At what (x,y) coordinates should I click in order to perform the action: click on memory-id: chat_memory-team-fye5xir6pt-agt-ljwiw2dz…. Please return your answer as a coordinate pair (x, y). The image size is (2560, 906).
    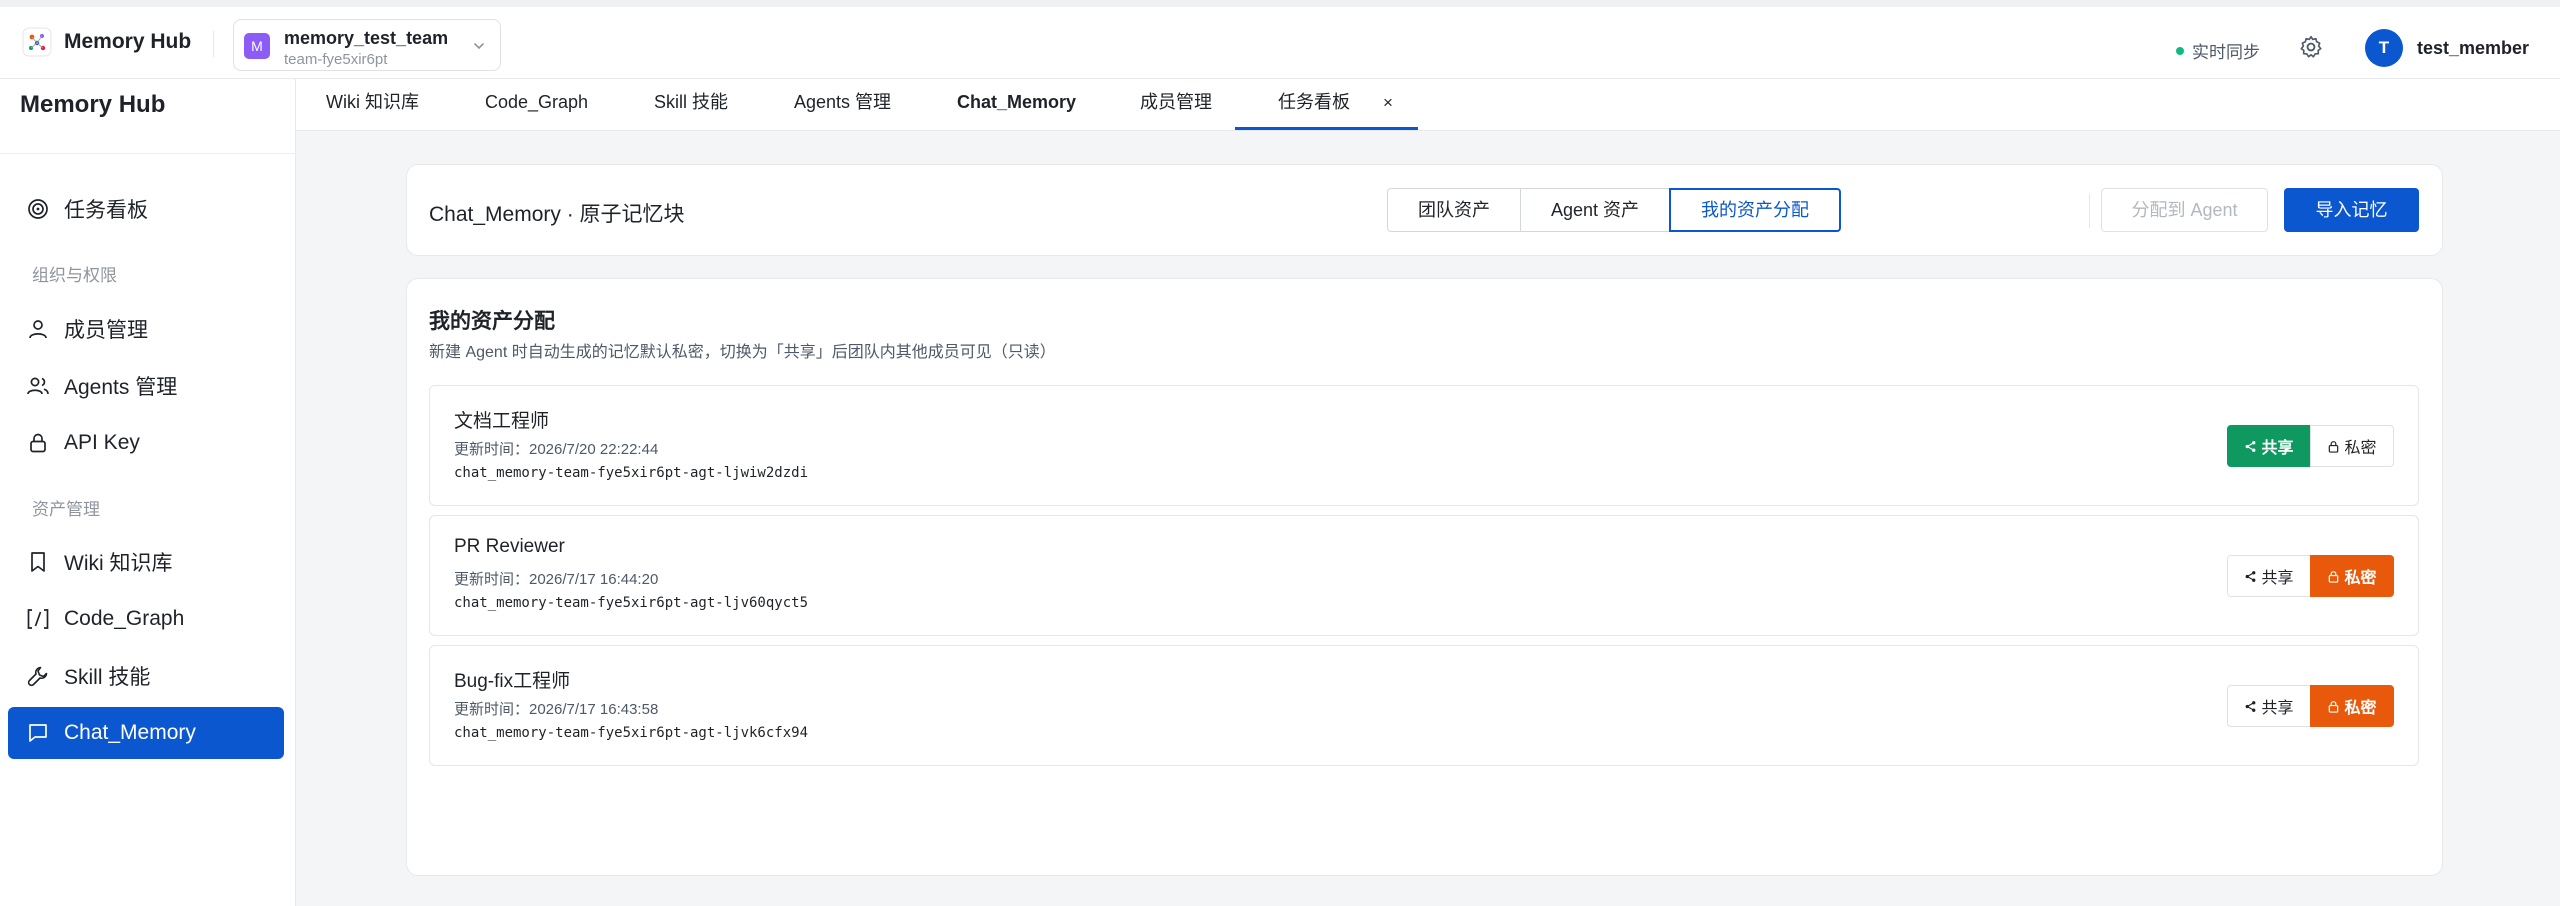
    Looking at the image, I should click on (631, 473).